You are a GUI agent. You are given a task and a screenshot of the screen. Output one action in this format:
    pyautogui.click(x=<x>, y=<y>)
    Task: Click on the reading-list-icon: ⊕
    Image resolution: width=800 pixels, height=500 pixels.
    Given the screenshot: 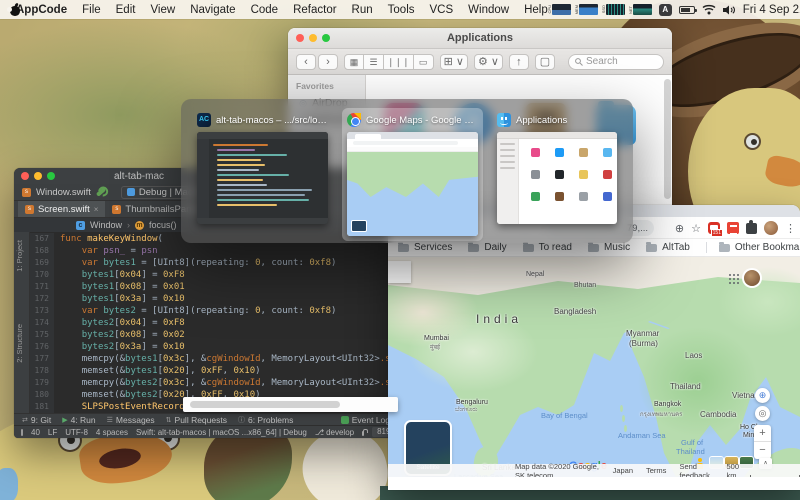 What is the action you would take?
    pyautogui.click(x=679, y=228)
    